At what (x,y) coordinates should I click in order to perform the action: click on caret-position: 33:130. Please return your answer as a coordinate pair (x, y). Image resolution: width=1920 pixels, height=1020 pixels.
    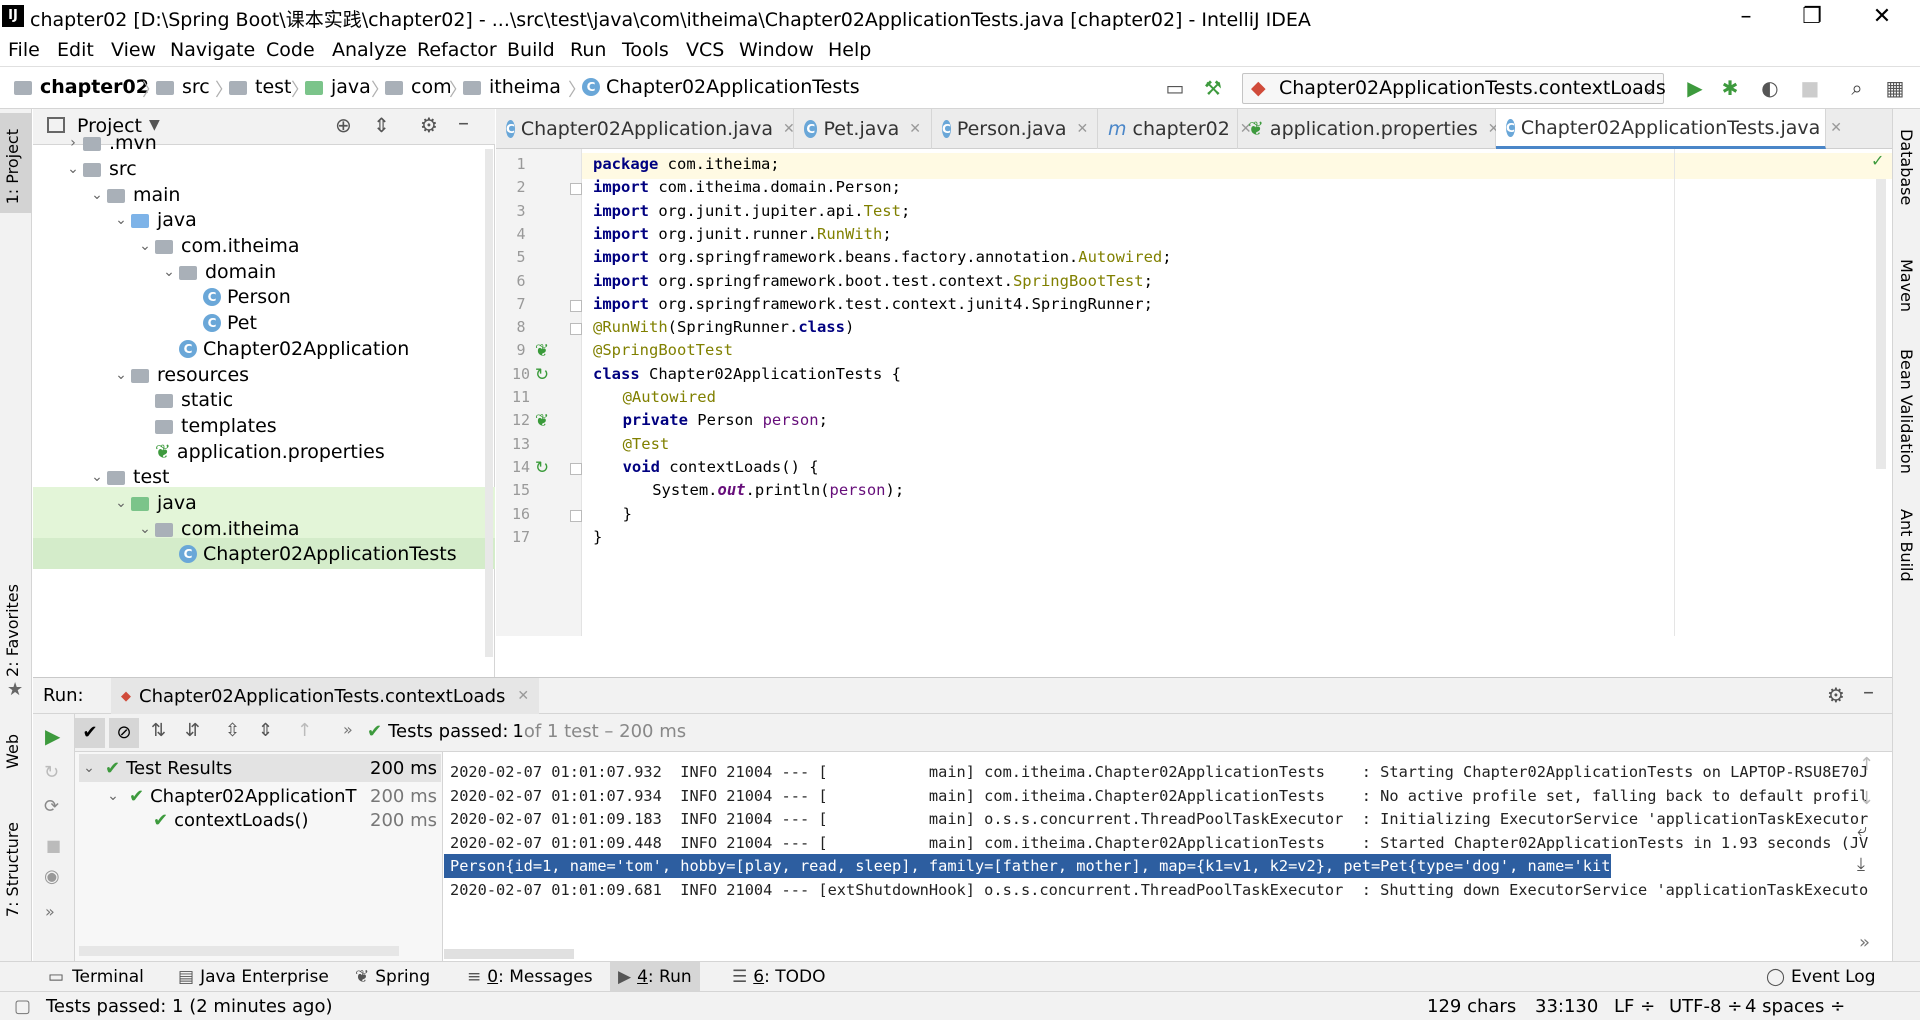
    Looking at the image, I should click on (1566, 1006).